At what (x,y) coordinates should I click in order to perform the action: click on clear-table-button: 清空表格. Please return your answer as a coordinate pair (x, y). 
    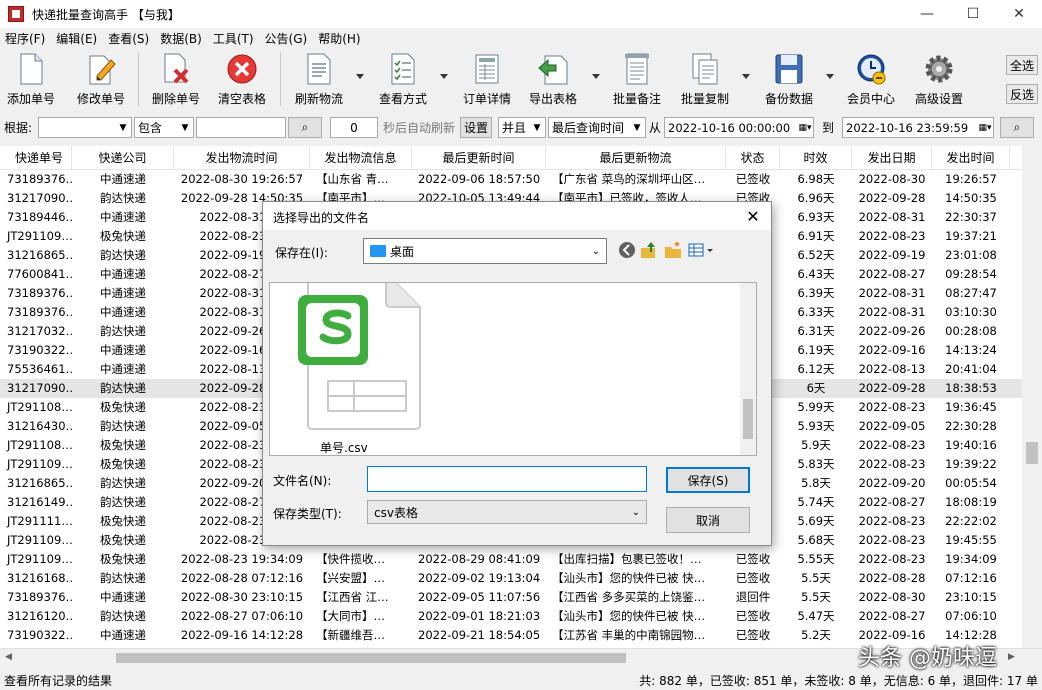
    Looking at the image, I should click on (242, 80).